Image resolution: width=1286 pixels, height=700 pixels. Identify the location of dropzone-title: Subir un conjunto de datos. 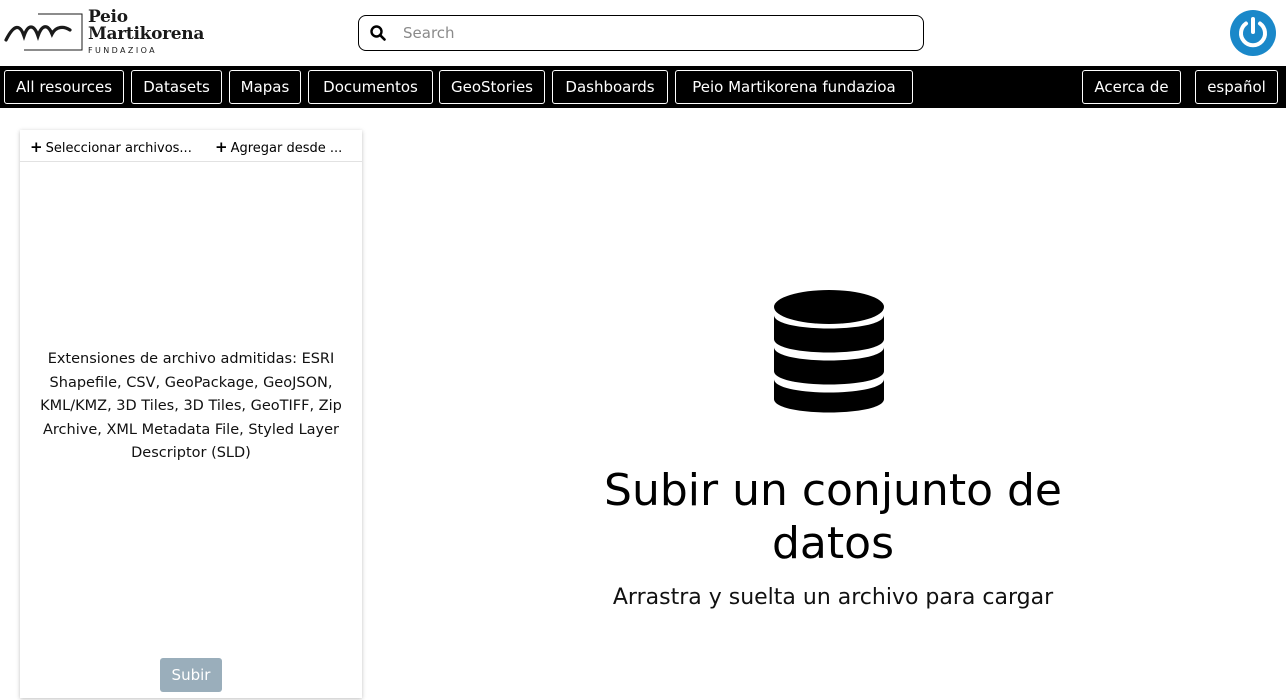
(833, 517).